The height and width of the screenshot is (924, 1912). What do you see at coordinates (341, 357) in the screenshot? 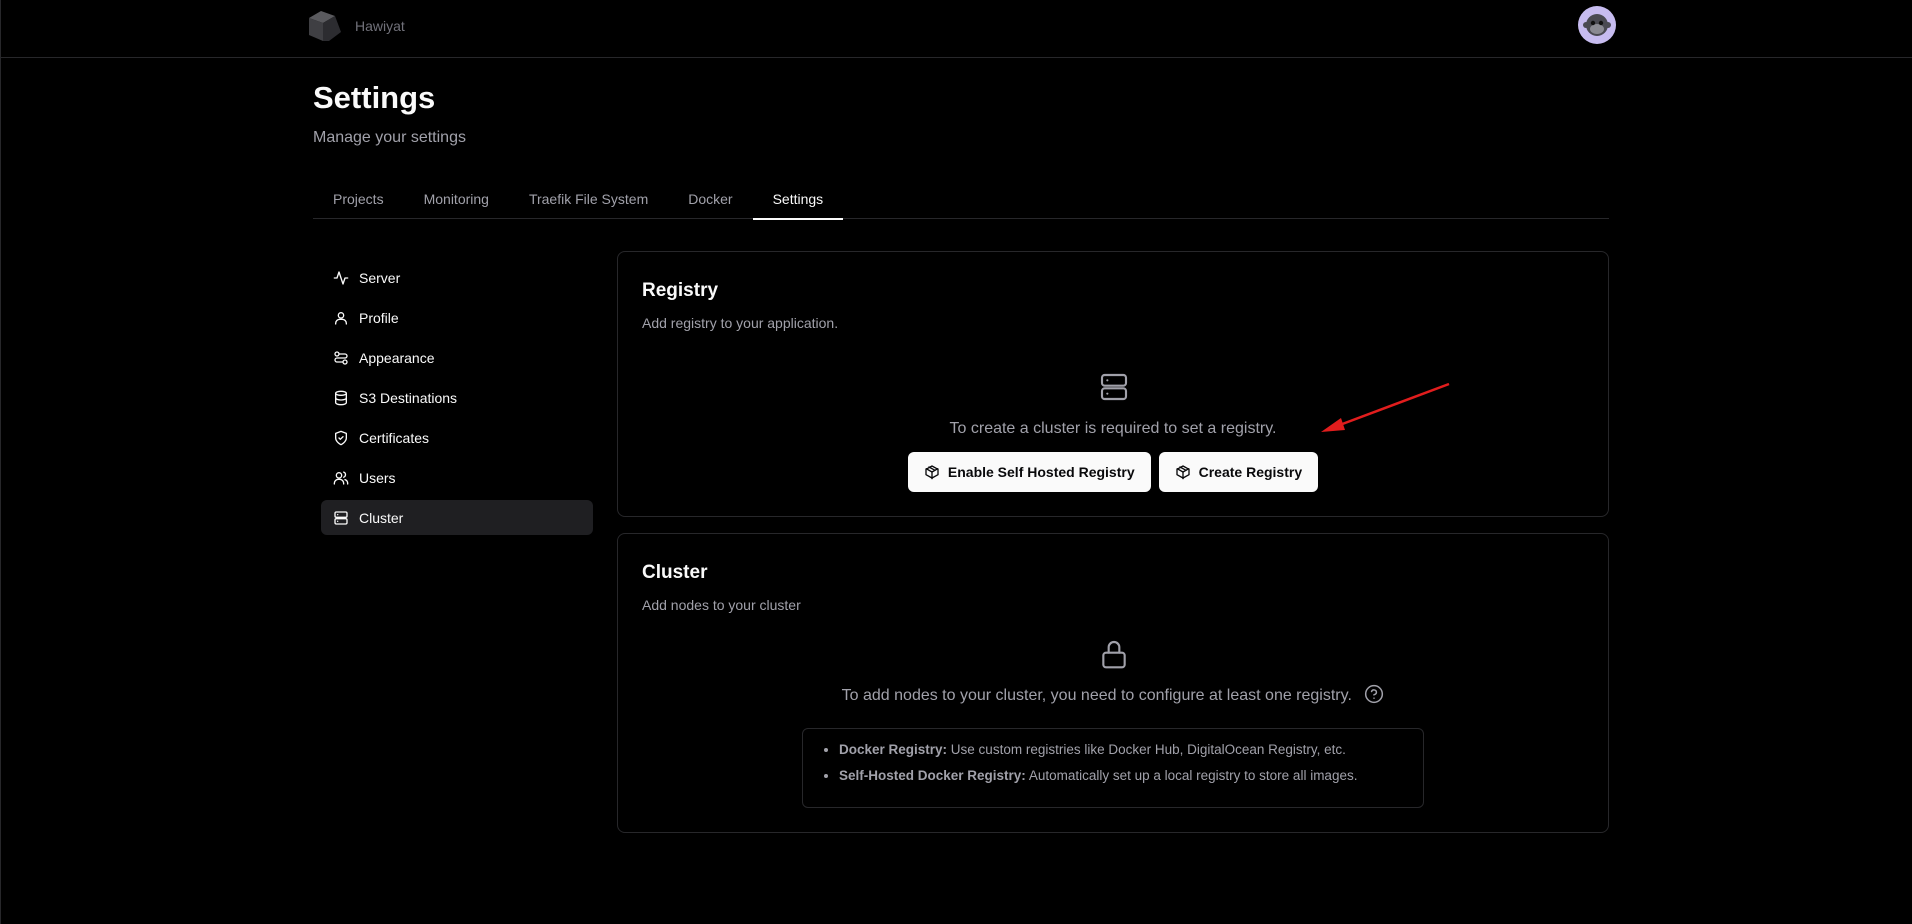
I see `palette-icon` at bounding box center [341, 357].